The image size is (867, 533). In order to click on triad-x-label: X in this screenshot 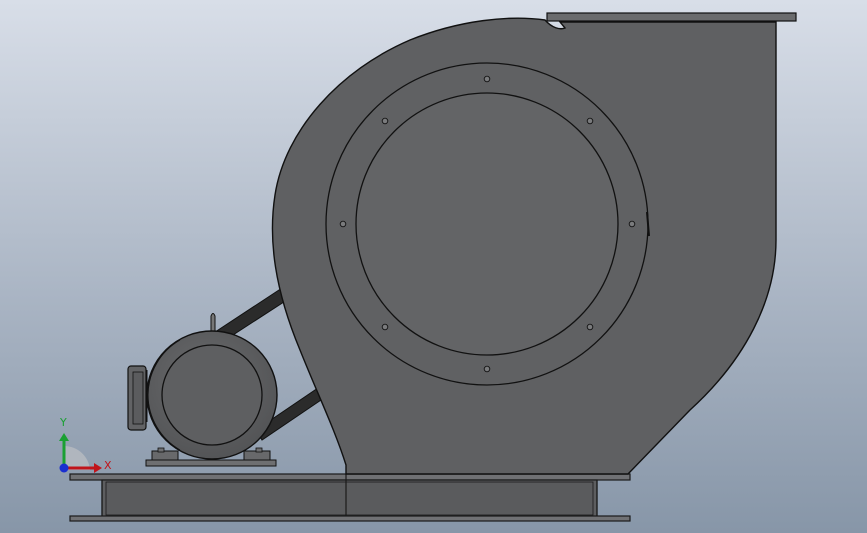, I will do `click(108, 465)`.